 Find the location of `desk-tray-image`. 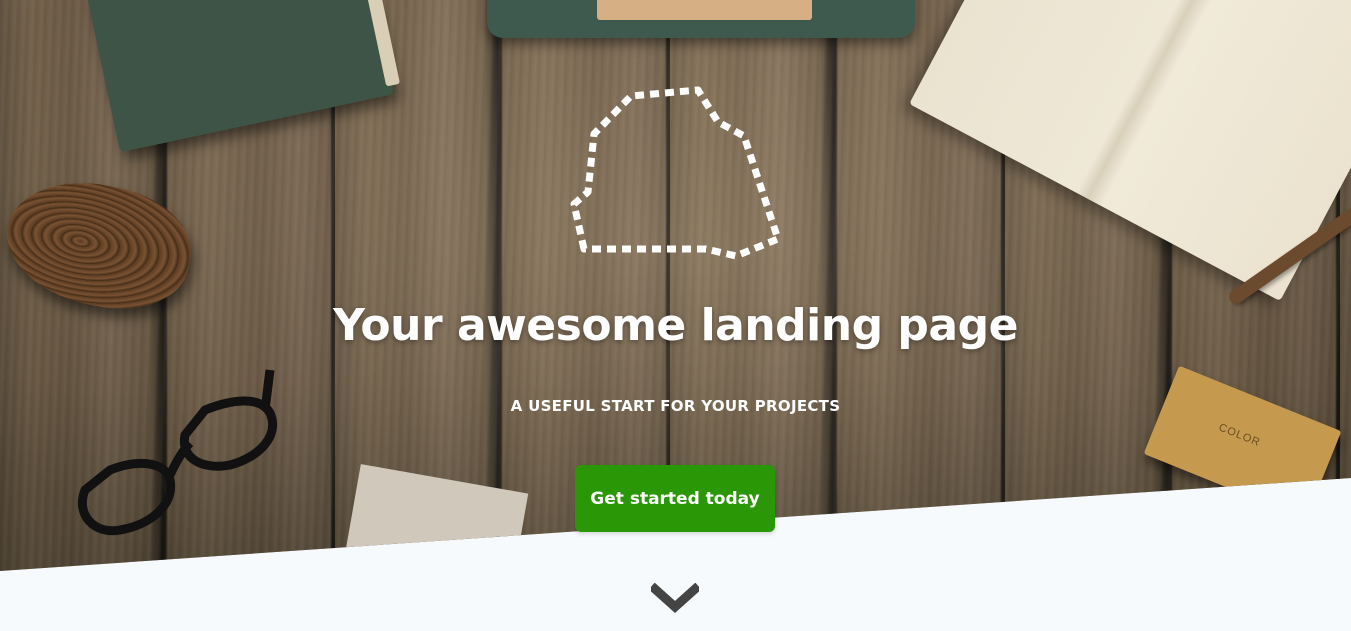

desk-tray-image is located at coordinates (701, 19).